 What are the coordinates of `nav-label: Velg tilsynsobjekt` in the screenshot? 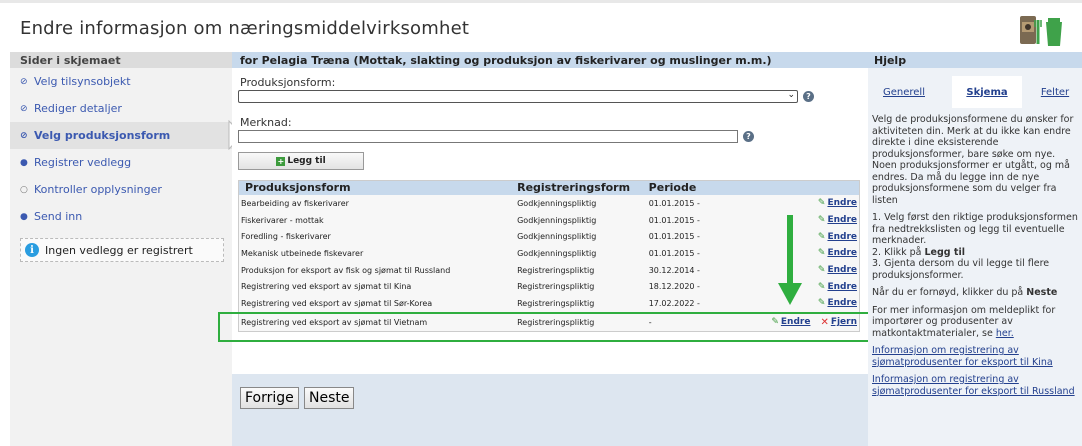 It's located at (82, 81).